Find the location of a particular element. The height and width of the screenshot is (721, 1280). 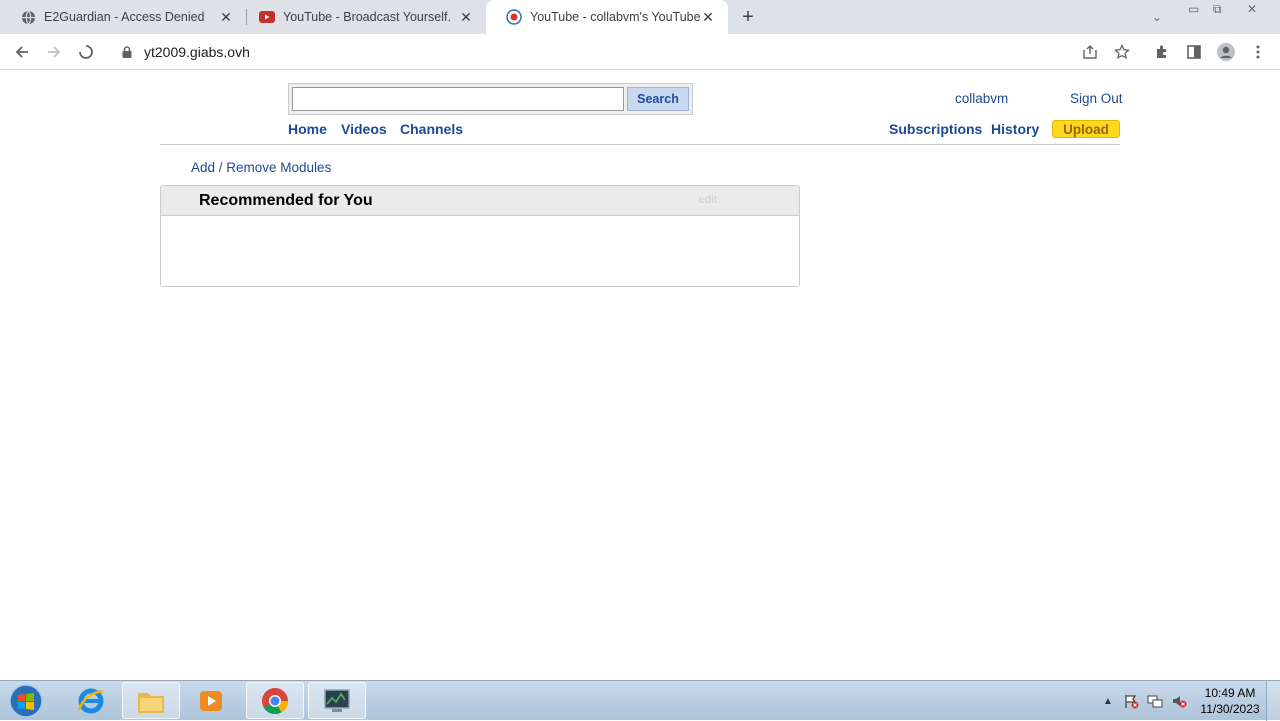

module-header: Recommended for You edit is located at coordinates (480, 201).